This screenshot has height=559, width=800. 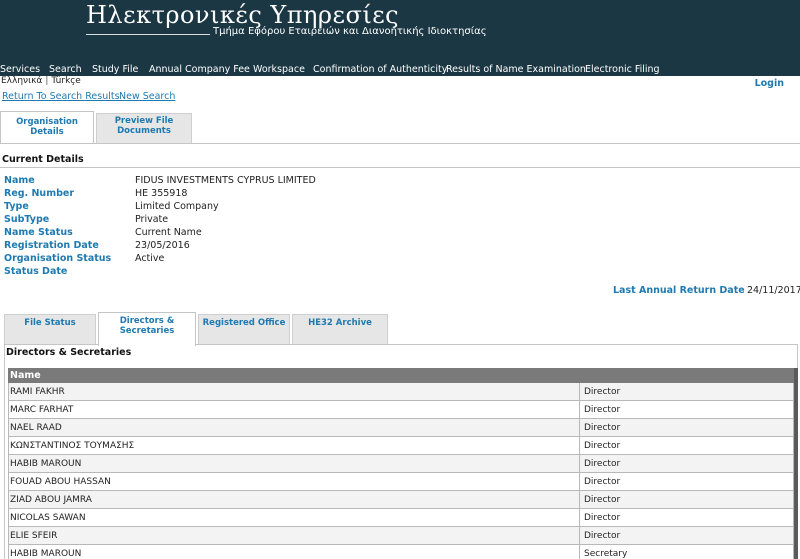 I want to click on lang-greek: Ελληνικά, so click(x=21, y=81).